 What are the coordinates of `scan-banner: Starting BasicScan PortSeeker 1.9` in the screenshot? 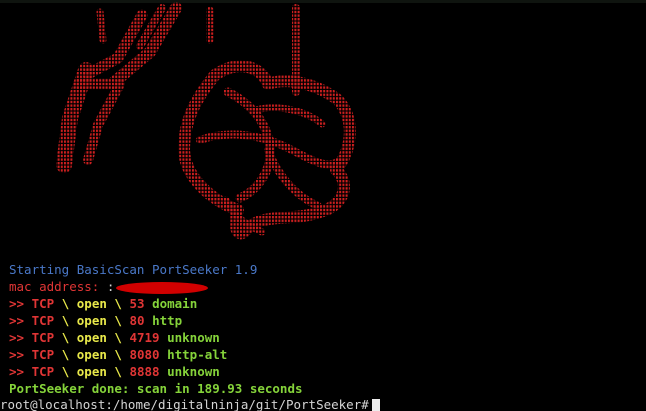 It's located at (133, 269).